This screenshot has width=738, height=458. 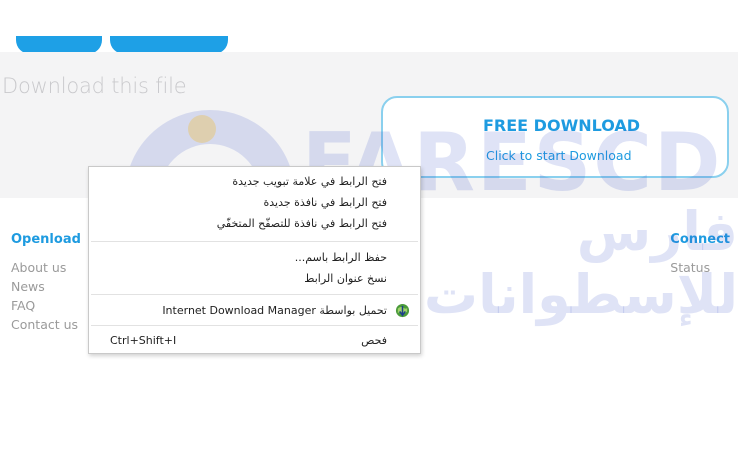 What do you see at coordinates (254, 341) in the screenshot?
I see `menu-item-inspect: فحص Ctrl+Shift+I` at bounding box center [254, 341].